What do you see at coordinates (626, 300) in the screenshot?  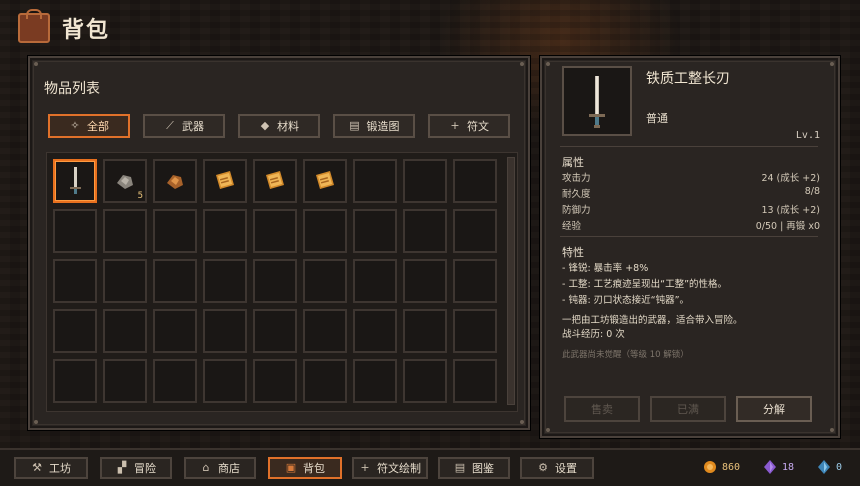 I see `trait-line: - 钝器: 刃口状态接近“钝器”。` at bounding box center [626, 300].